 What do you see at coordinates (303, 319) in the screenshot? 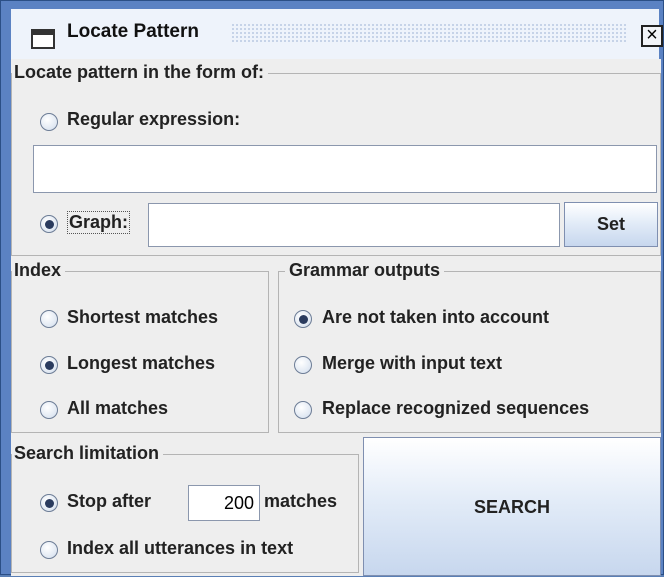
I see `not-taken-into-account-radio` at bounding box center [303, 319].